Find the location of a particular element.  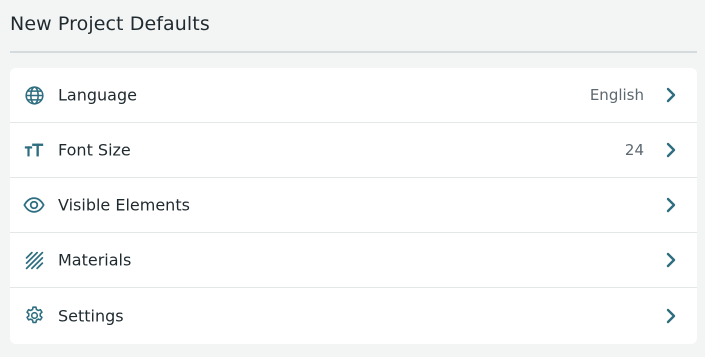

globe-icon is located at coordinates (34, 95).